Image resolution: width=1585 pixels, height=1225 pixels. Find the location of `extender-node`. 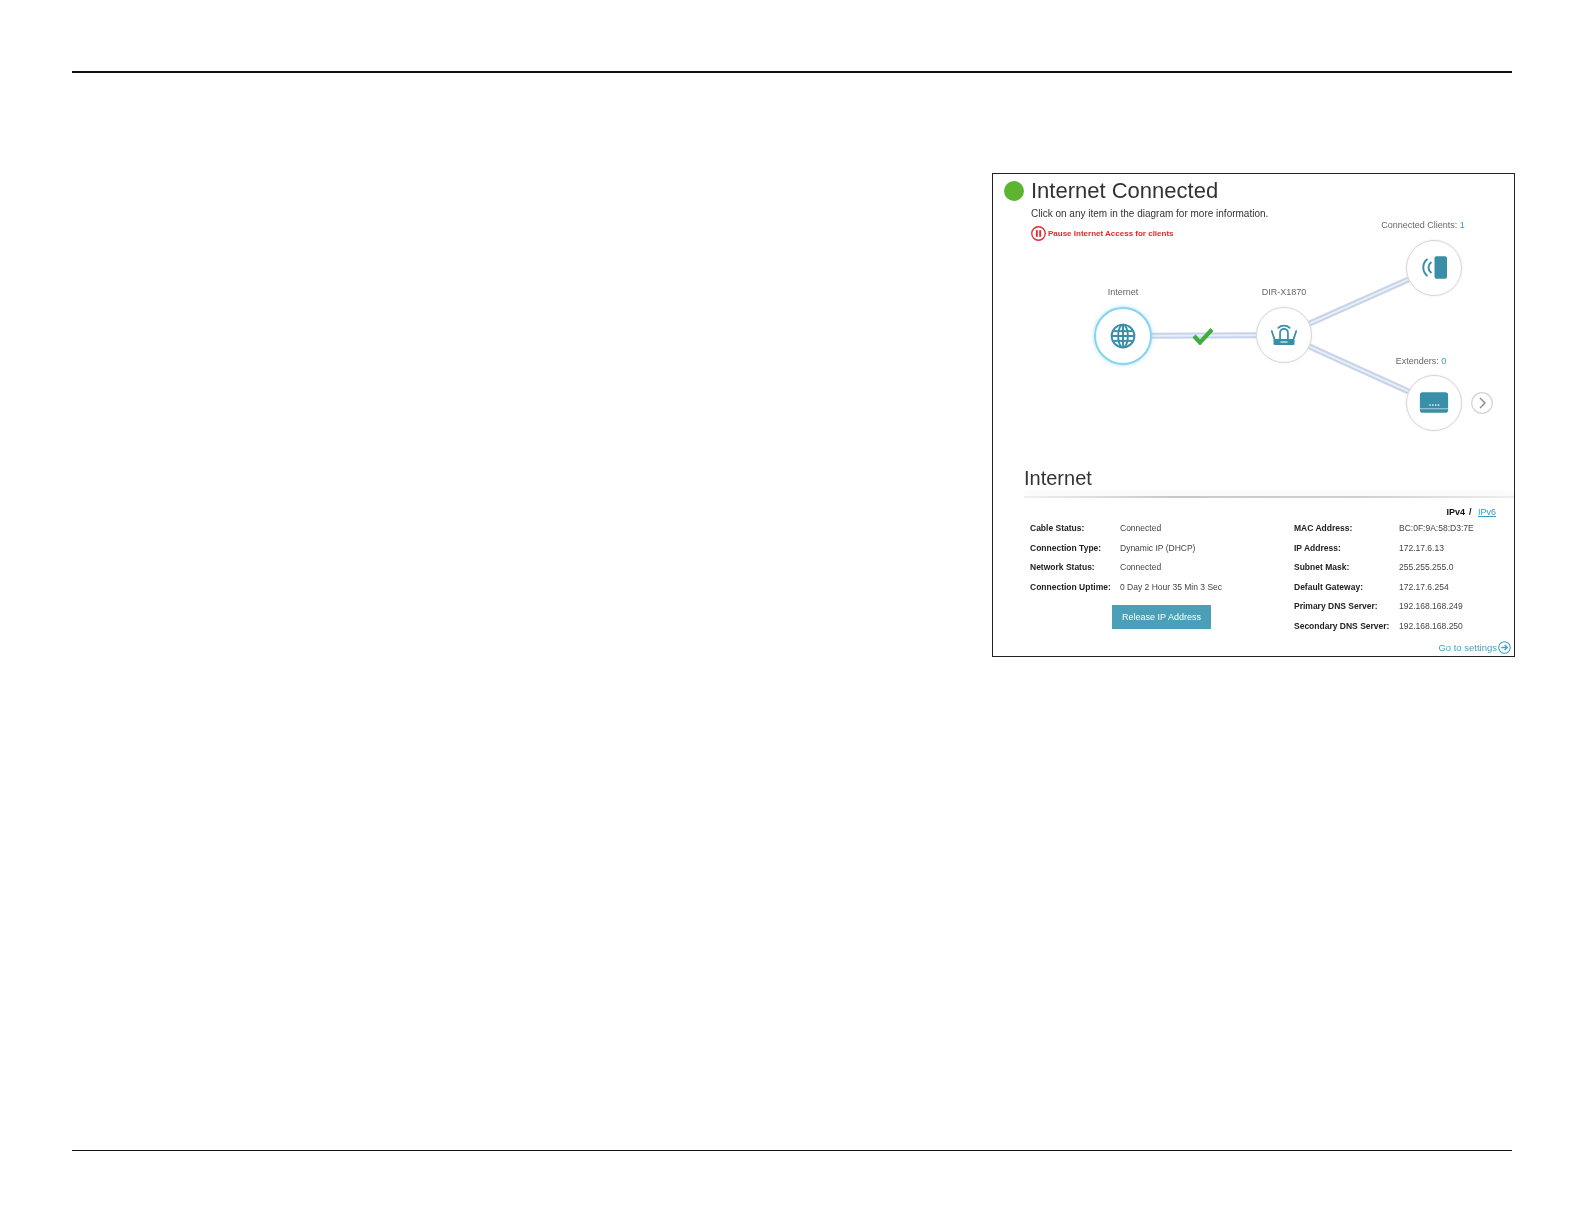

extender-node is located at coordinates (1434, 402).